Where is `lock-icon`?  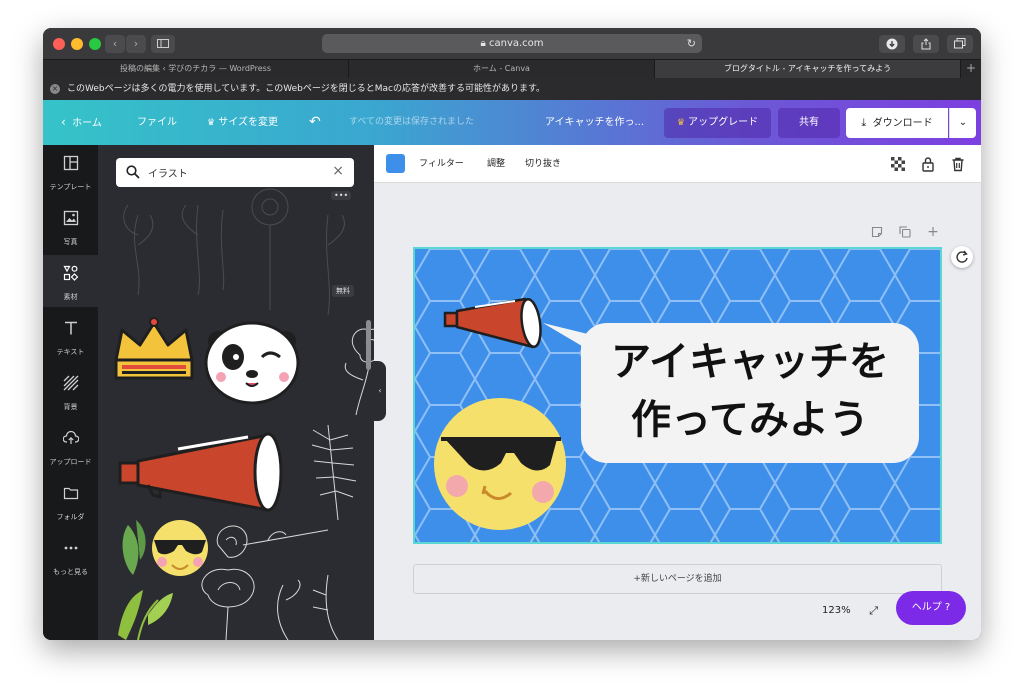
lock-icon is located at coordinates (928, 164).